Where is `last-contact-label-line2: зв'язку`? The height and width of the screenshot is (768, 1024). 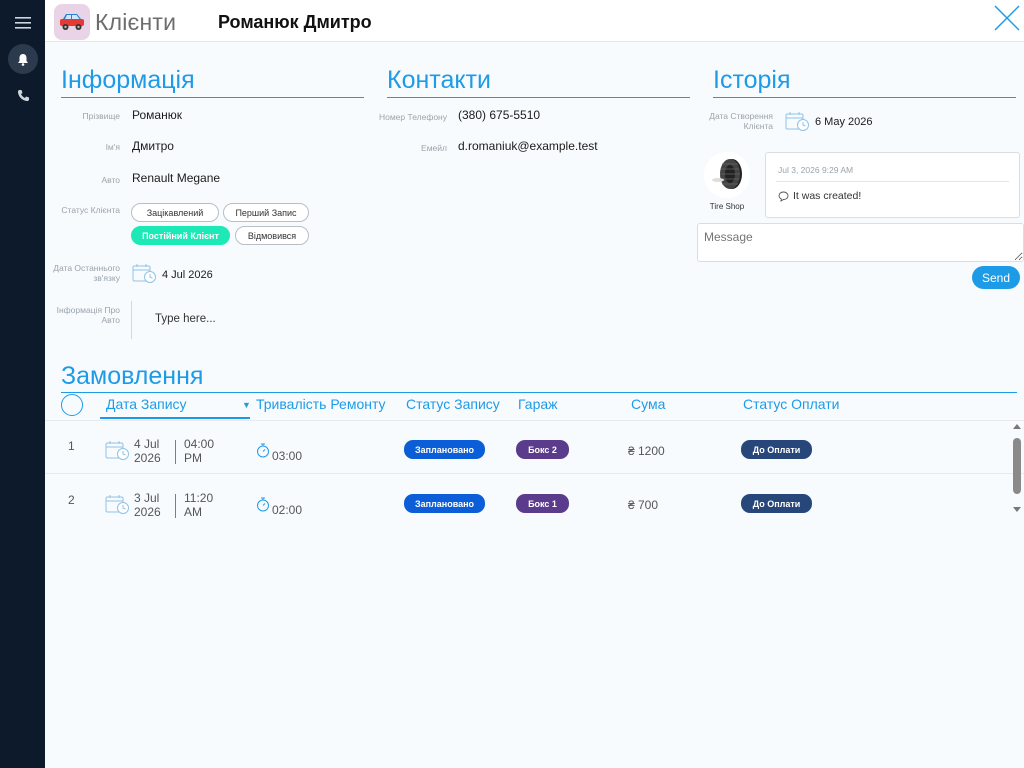
last-contact-label-line2: зв'язку is located at coordinates (106, 278).